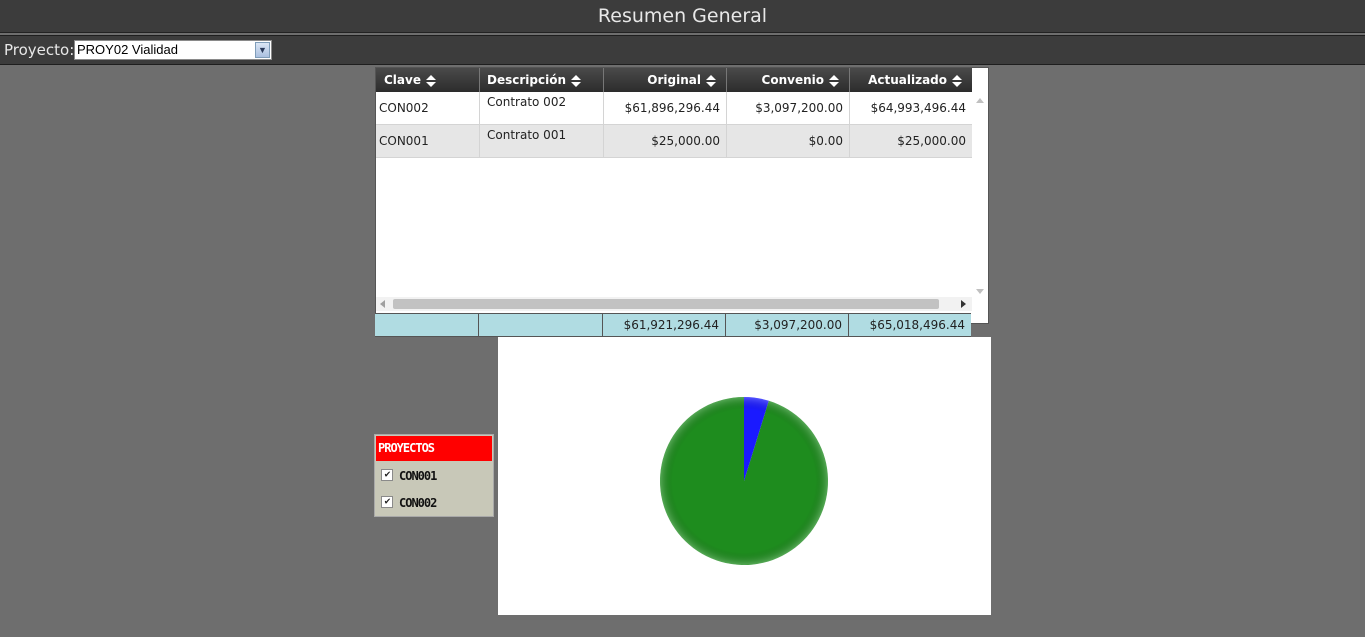 Image resolution: width=1365 pixels, height=637 pixels. Describe the element at coordinates (664, 325) in the screenshot. I see `total-original: $61,921,296.44` at that location.